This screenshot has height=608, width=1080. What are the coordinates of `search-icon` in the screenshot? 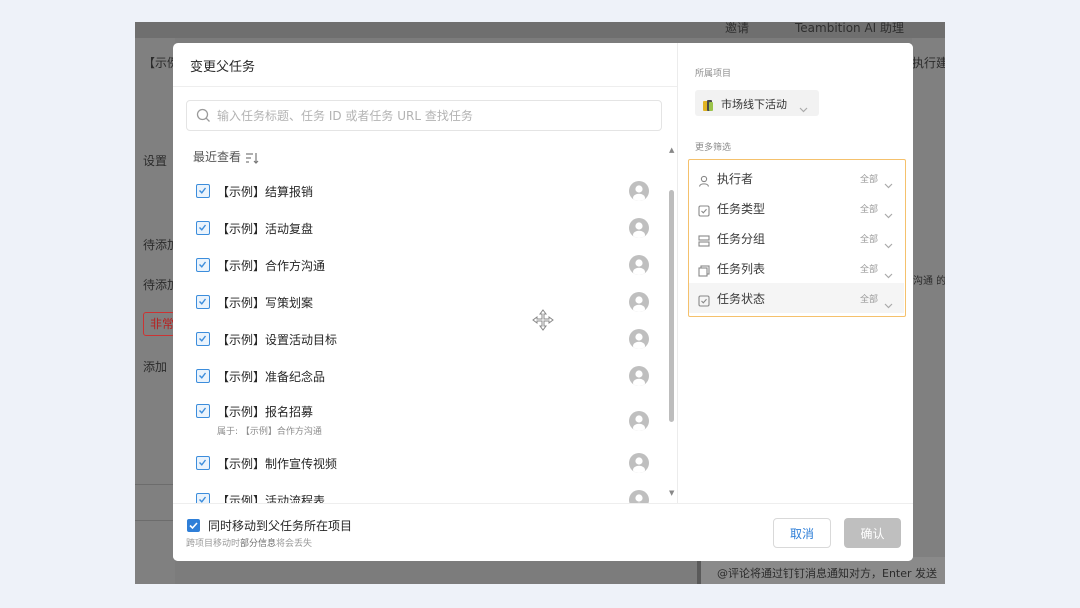 It's located at (203, 117).